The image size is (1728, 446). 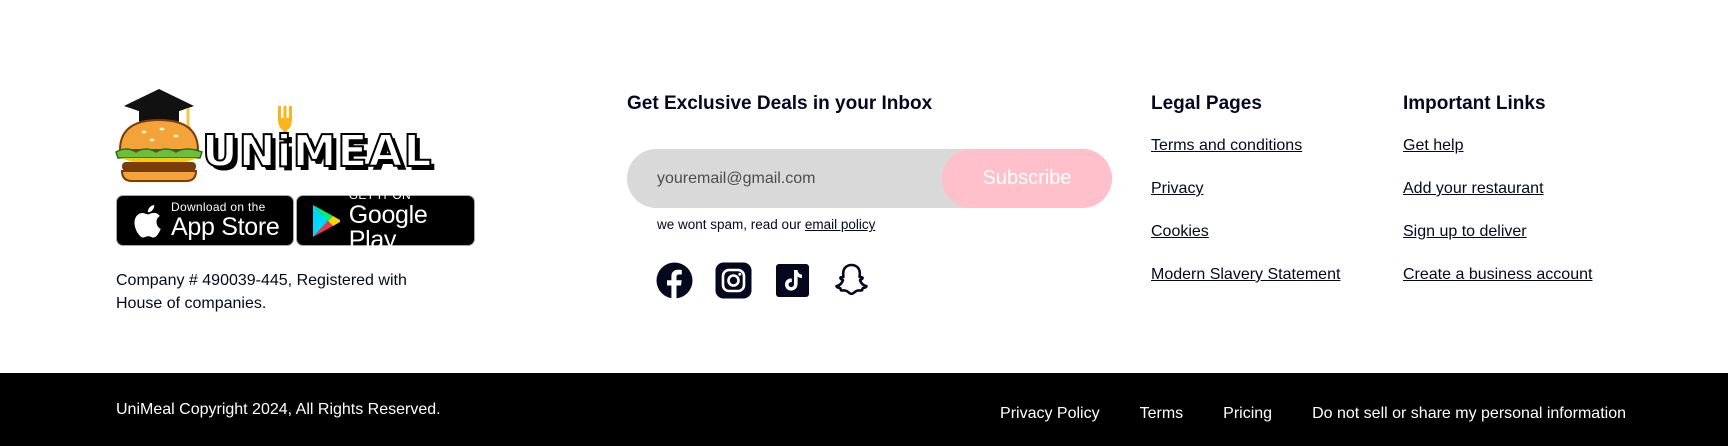 I want to click on app-store-small-text: Download on the, so click(x=218, y=207).